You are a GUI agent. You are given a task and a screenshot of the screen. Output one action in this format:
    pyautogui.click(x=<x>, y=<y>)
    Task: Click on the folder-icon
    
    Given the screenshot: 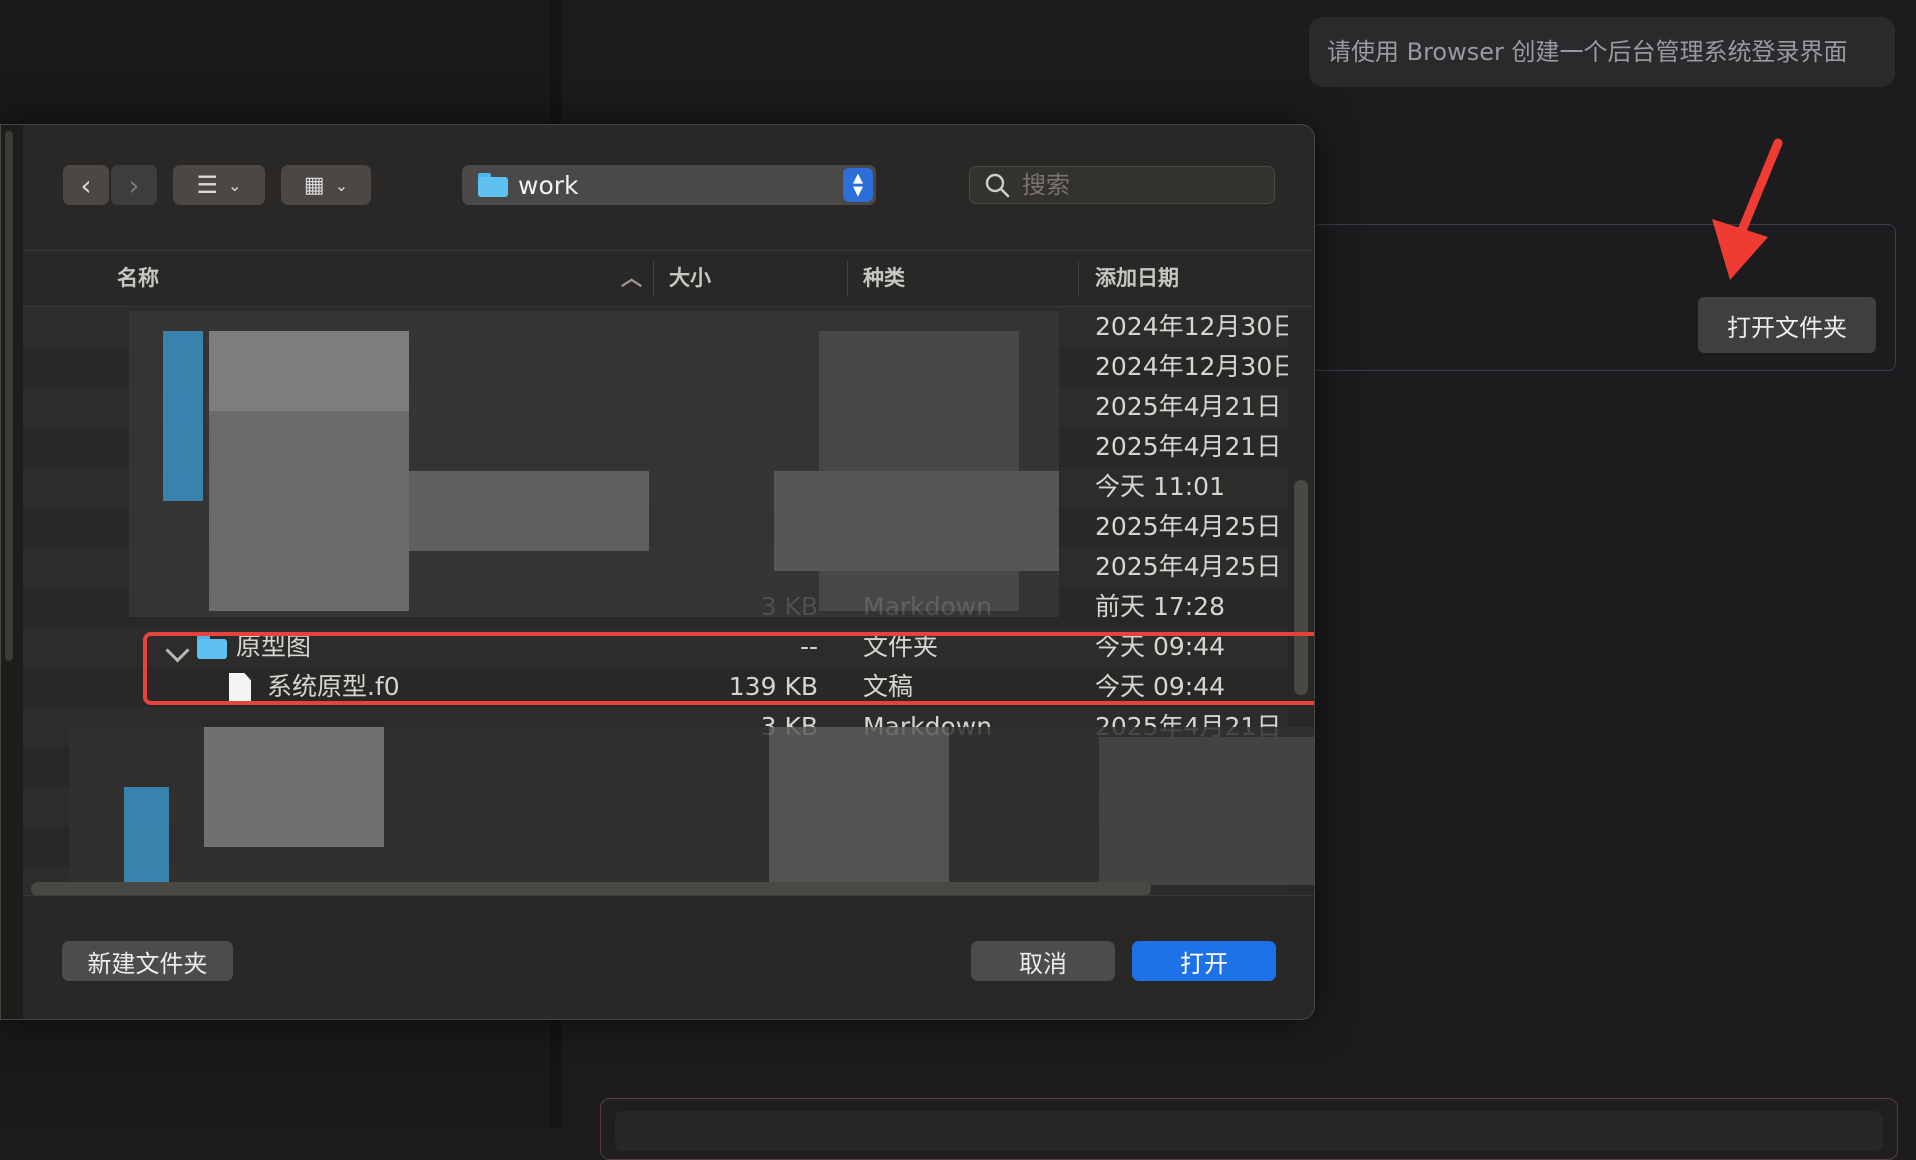 What is the action you would take?
    pyautogui.click(x=493, y=185)
    